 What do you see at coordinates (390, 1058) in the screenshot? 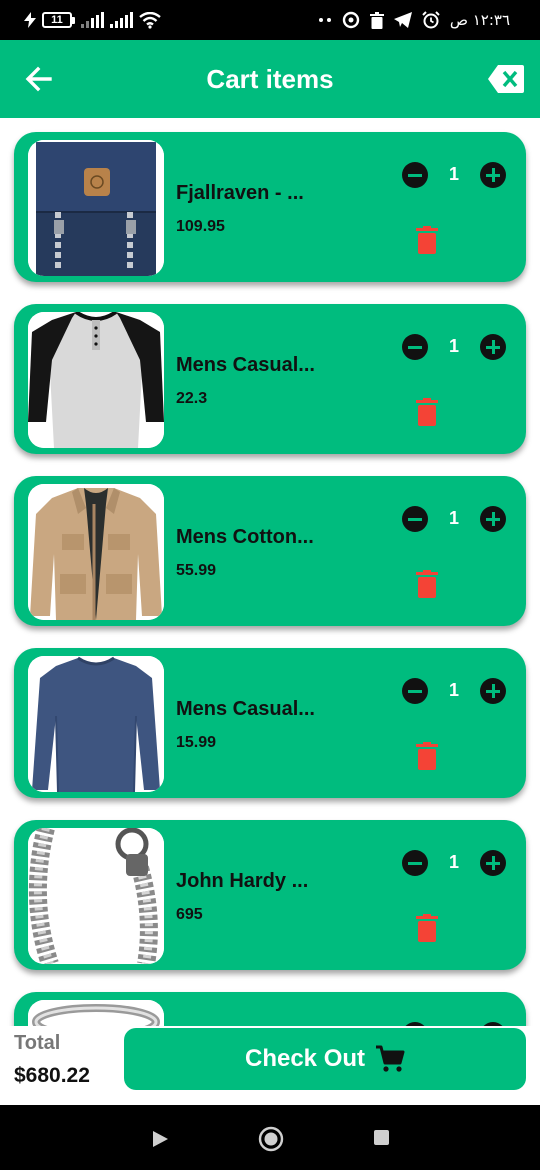
I see `shopping-cart-icon` at bounding box center [390, 1058].